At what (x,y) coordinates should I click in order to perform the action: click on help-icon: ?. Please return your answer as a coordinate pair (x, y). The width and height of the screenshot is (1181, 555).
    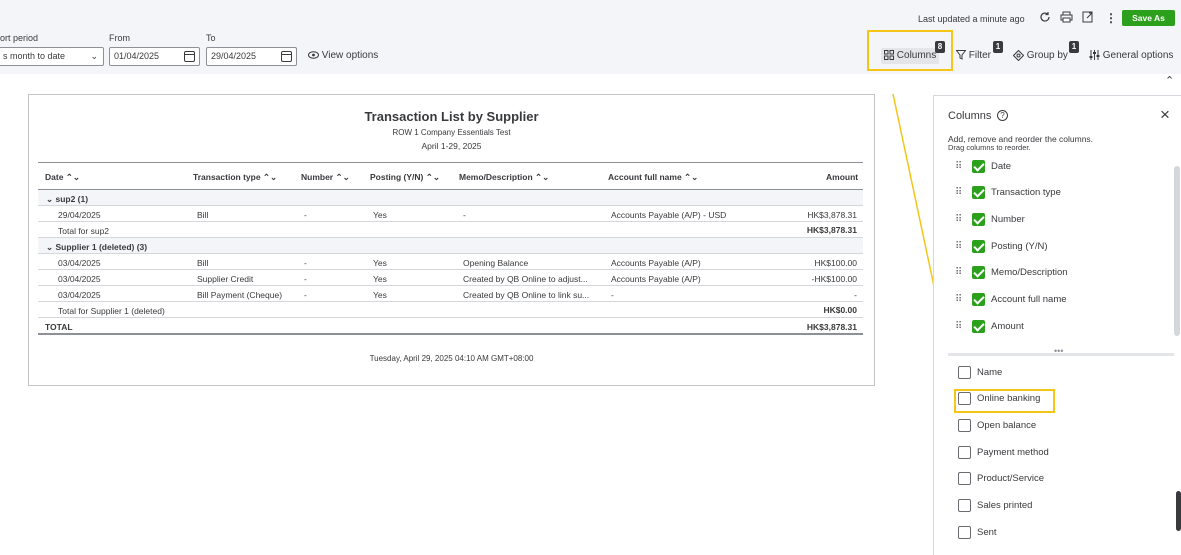
    Looking at the image, I should click on (1002, 115).